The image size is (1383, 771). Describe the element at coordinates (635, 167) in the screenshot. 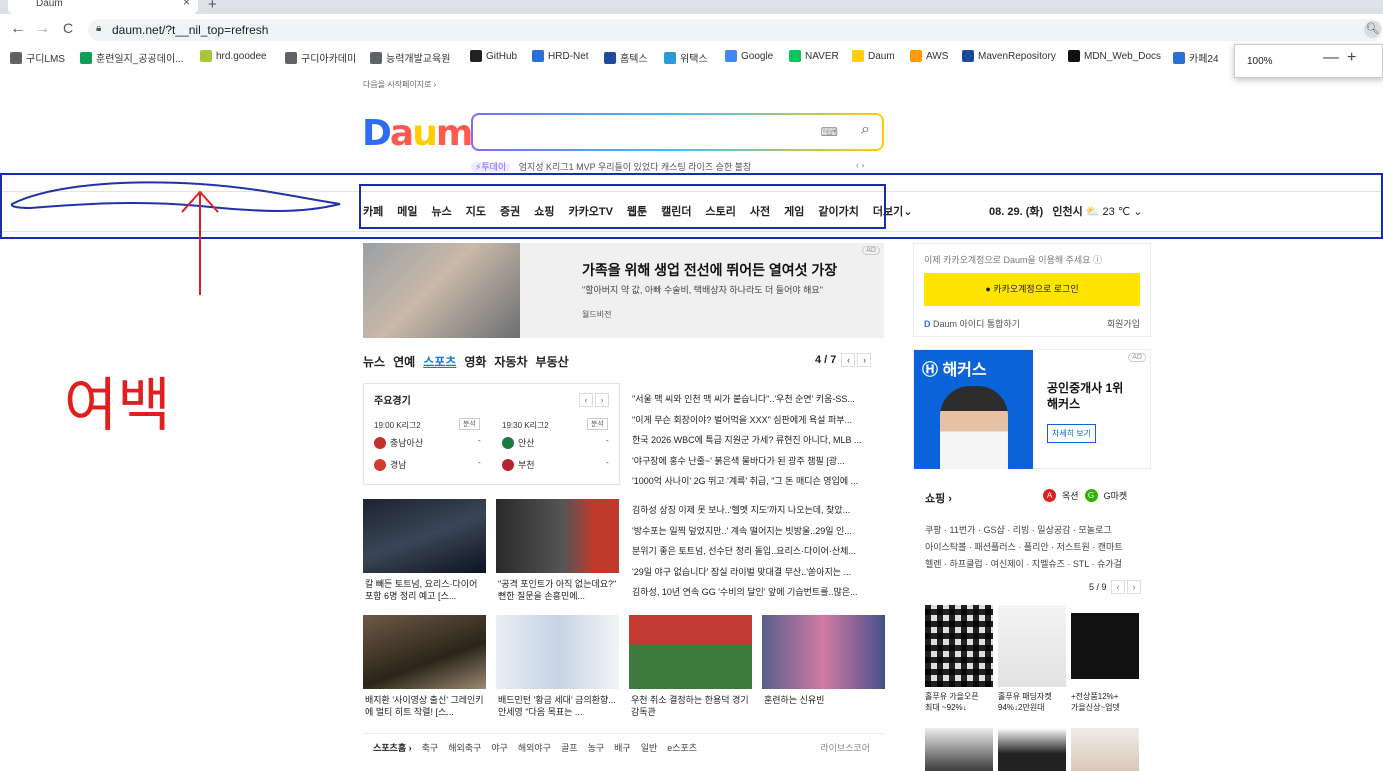

I see `issue-text: 엄지성 K리그1 MVP 우리들이 있었다 캐스팅 라이즈 승한 불참` at that location.